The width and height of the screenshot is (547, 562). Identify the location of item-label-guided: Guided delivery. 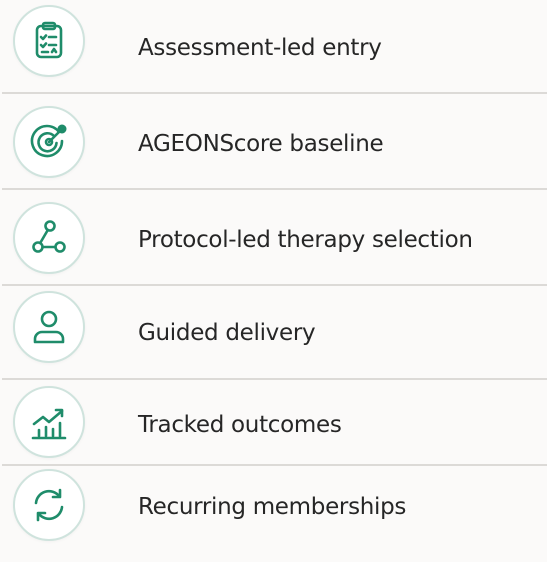
(227, 333).